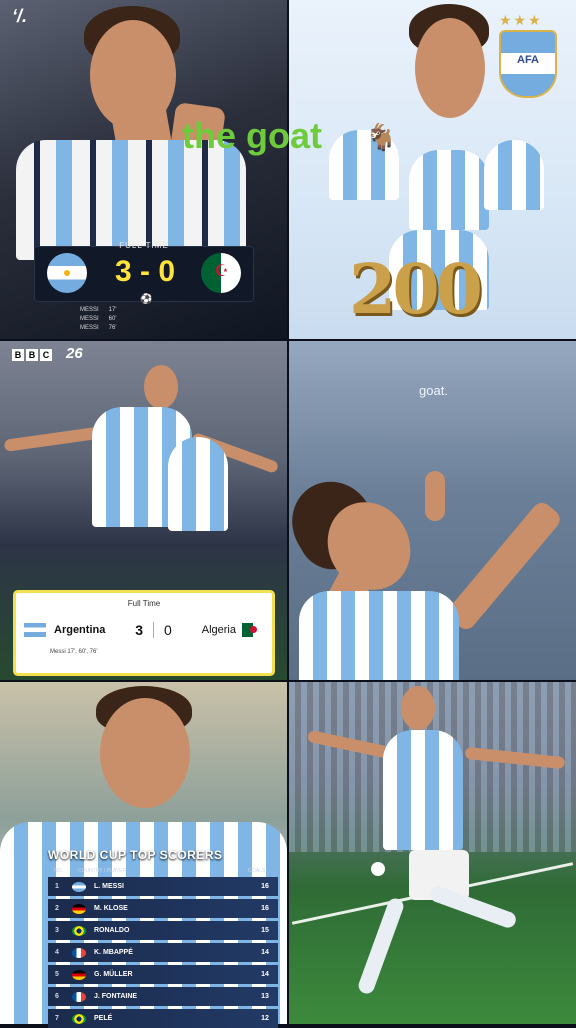 This screenshot has height=1028, width=576. What do you see at coordinates (163, 996) in the screenshot?
I see `table-row: 6 J. FONTAINE 13` at bounding box center [163, 996].